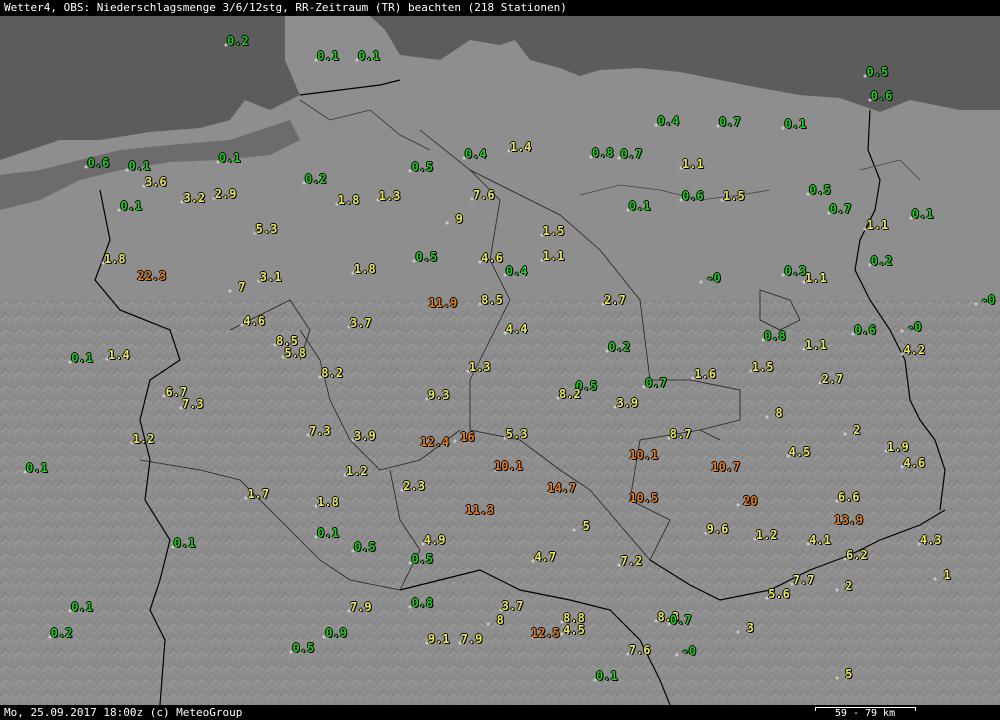 The height and width of the screenshot is (720, 1000). Describe the element at coordinates (513, 606) in the screenshot. I see `precipitation-value: 3.7` at that location.